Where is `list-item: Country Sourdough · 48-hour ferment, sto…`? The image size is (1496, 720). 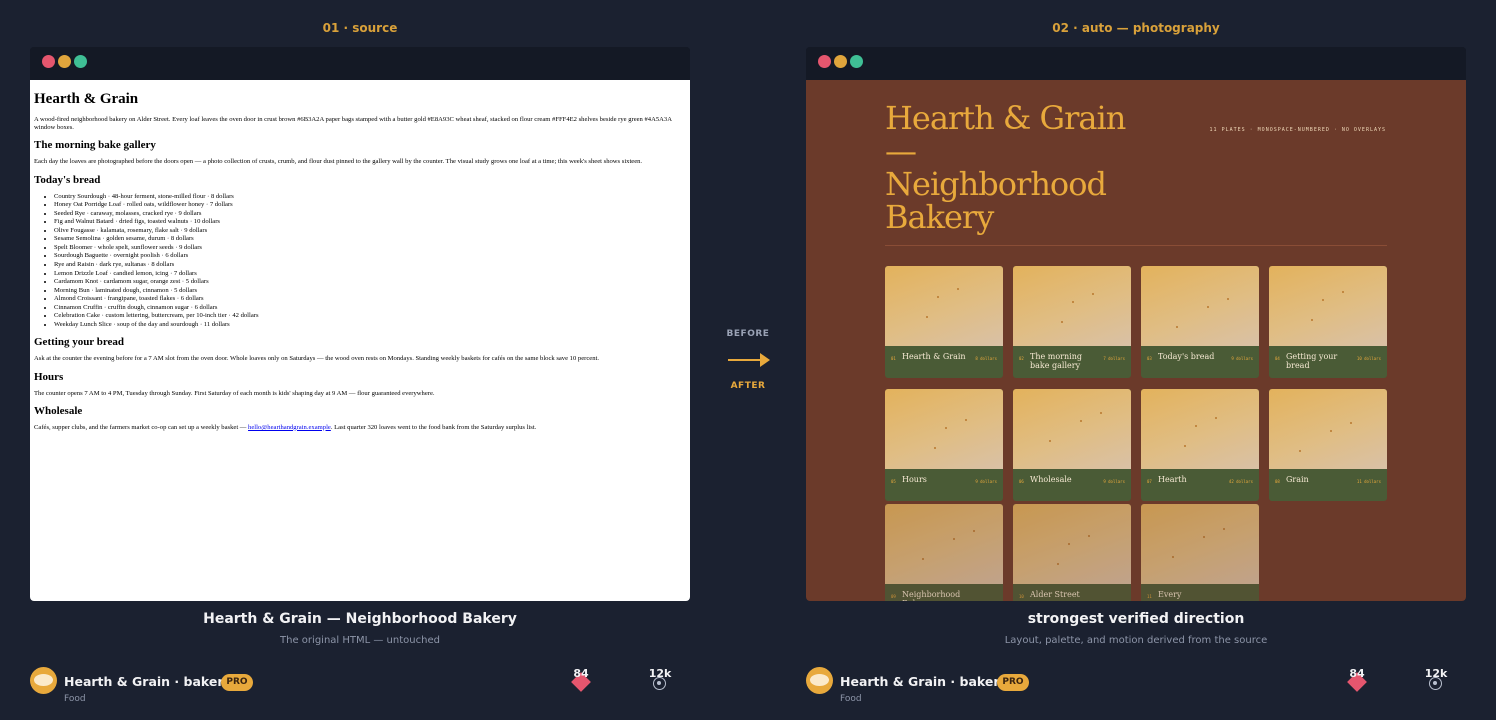
list-item: Country Sourdough · 48-hour ferment, sto… is located at coordinates (370, 197).